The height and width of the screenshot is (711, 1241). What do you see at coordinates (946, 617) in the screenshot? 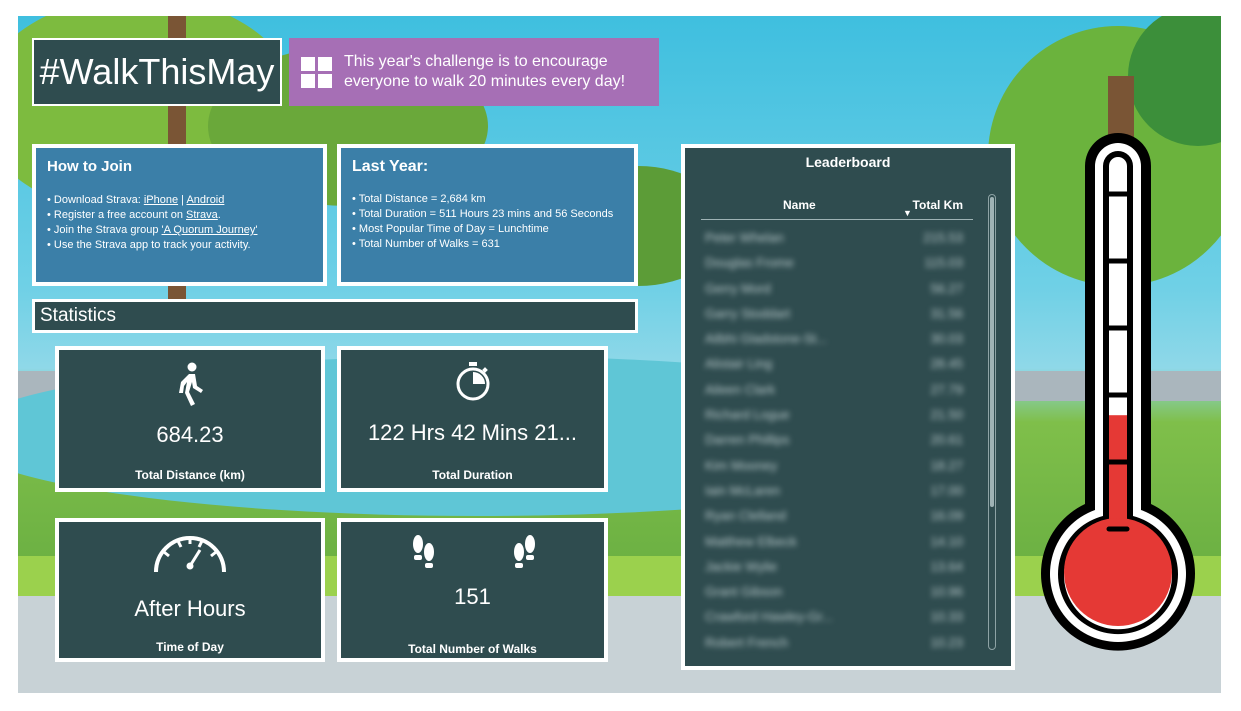
I see `leaderboard-km: 10.33` at bounding box center [946, 617].